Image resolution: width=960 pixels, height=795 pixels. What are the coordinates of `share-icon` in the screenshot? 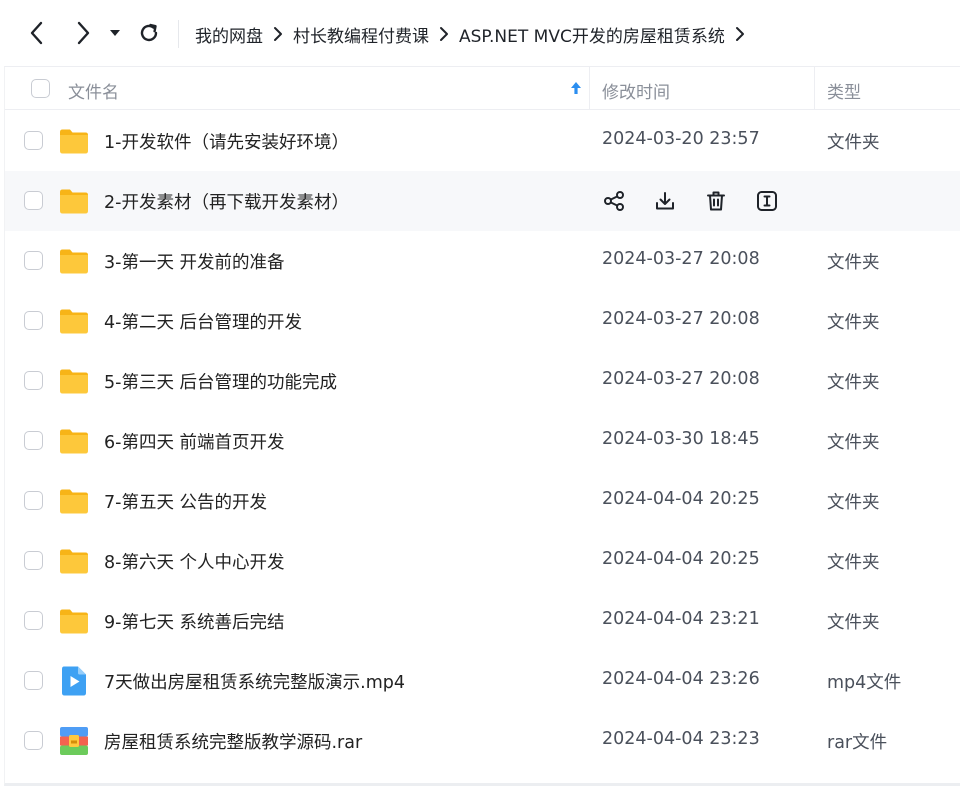 It's located at (614, 201).